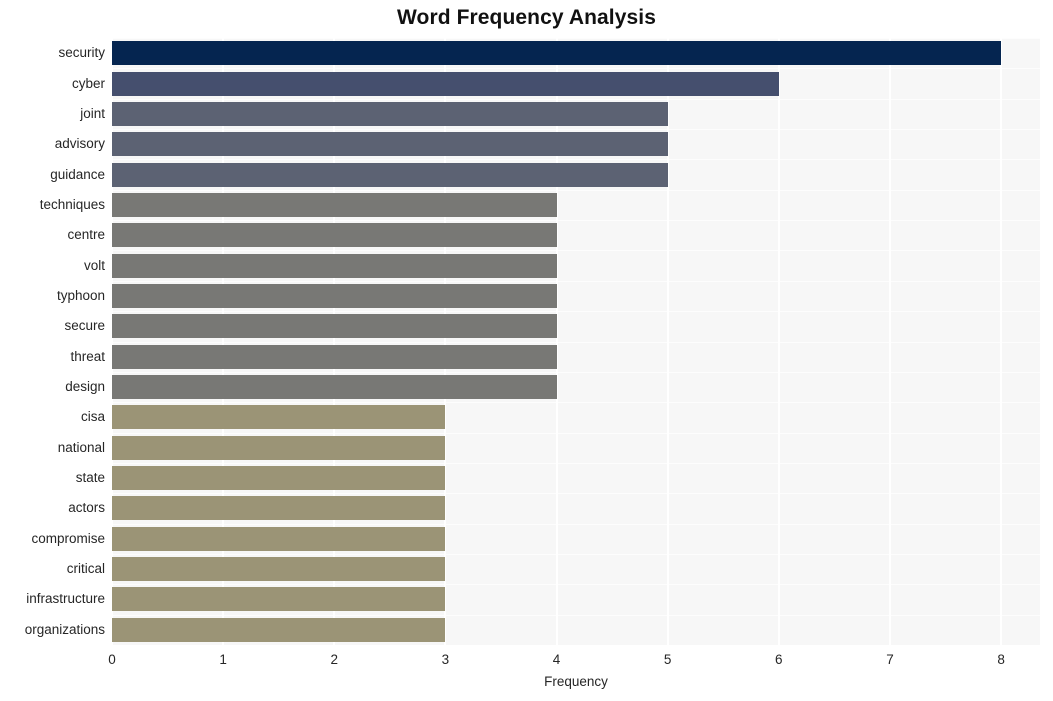 This screenshot has height=701, width=1053. Describe the element at coordinates (576, 681) in the screenshot. I see `x-axis-title: Frequency` at that location.